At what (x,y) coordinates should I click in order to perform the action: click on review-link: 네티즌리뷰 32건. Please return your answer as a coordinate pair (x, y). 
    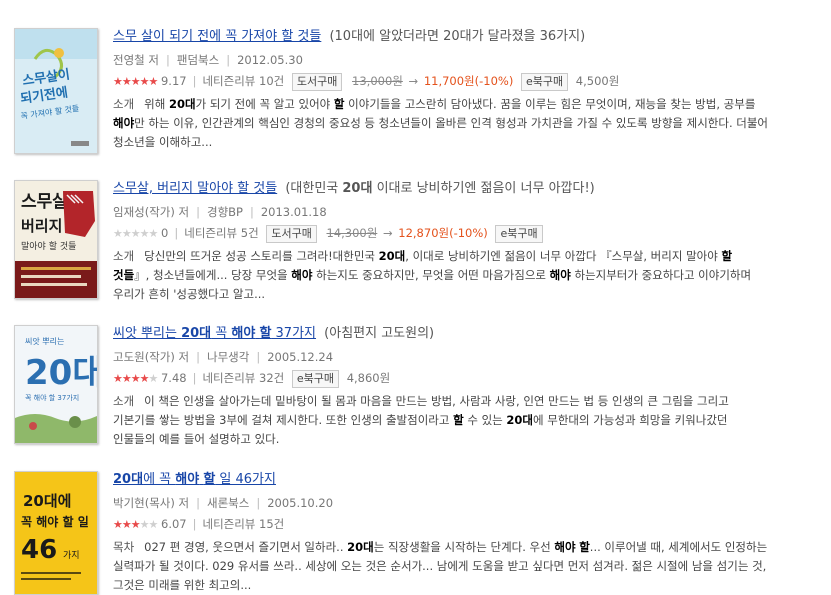
    Looking at the image, I should click on (243, 378).